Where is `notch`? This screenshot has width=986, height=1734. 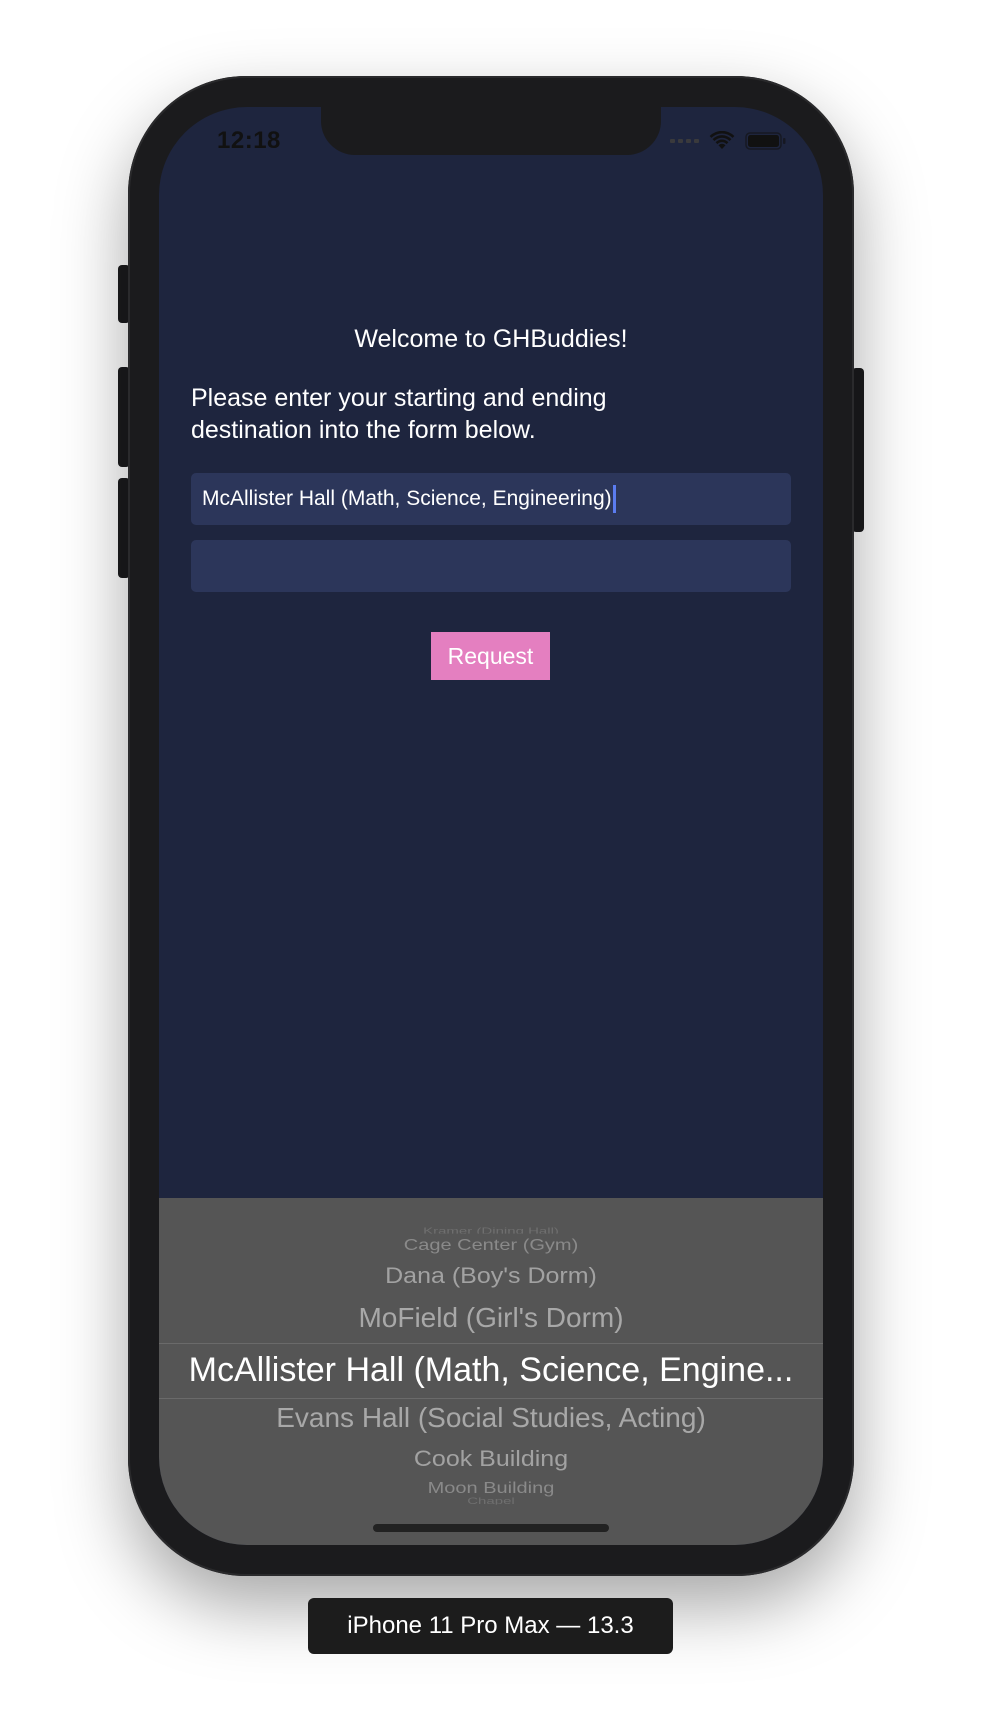 notch is located at coordinates (491, 131).